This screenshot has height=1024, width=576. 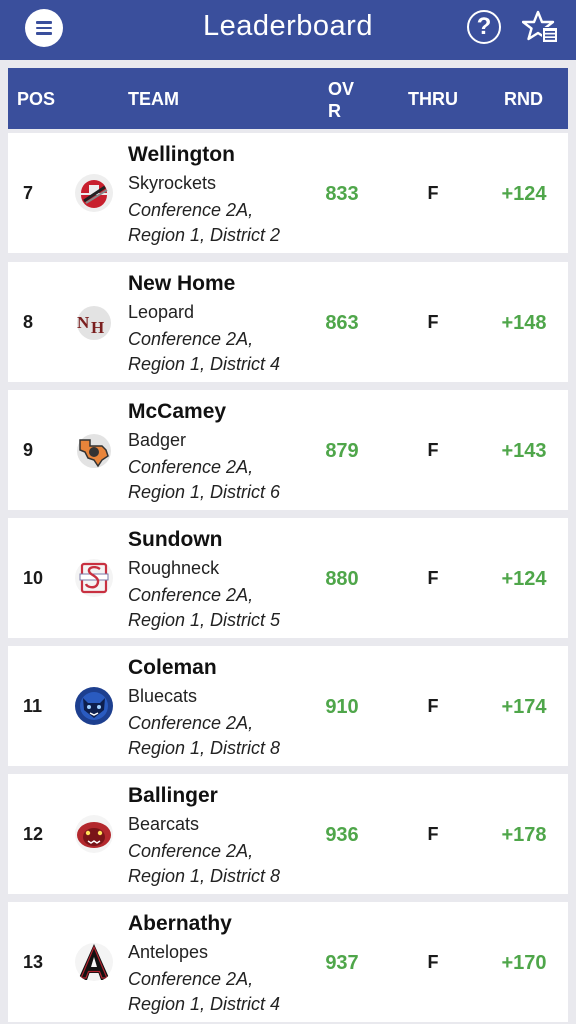 I want to click on overall-score: 879, so click(x=342, y=451).